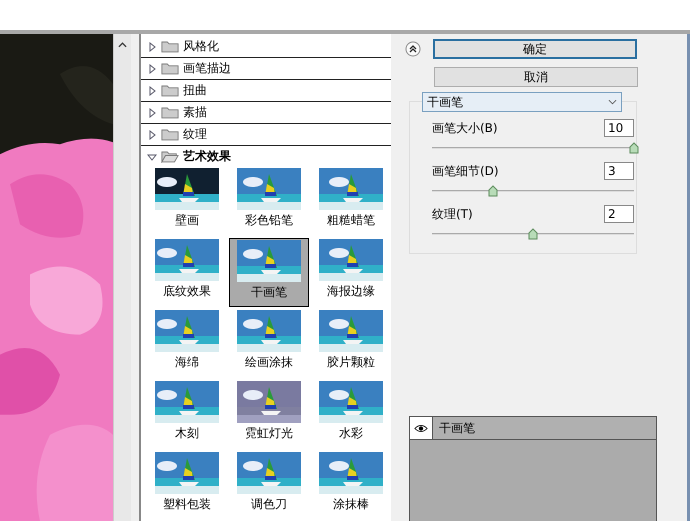 This screenshot has width=690, height=521. Describe the element at coordinates (612, 102) in the screenshot. I see `chevron-icon` at that location.